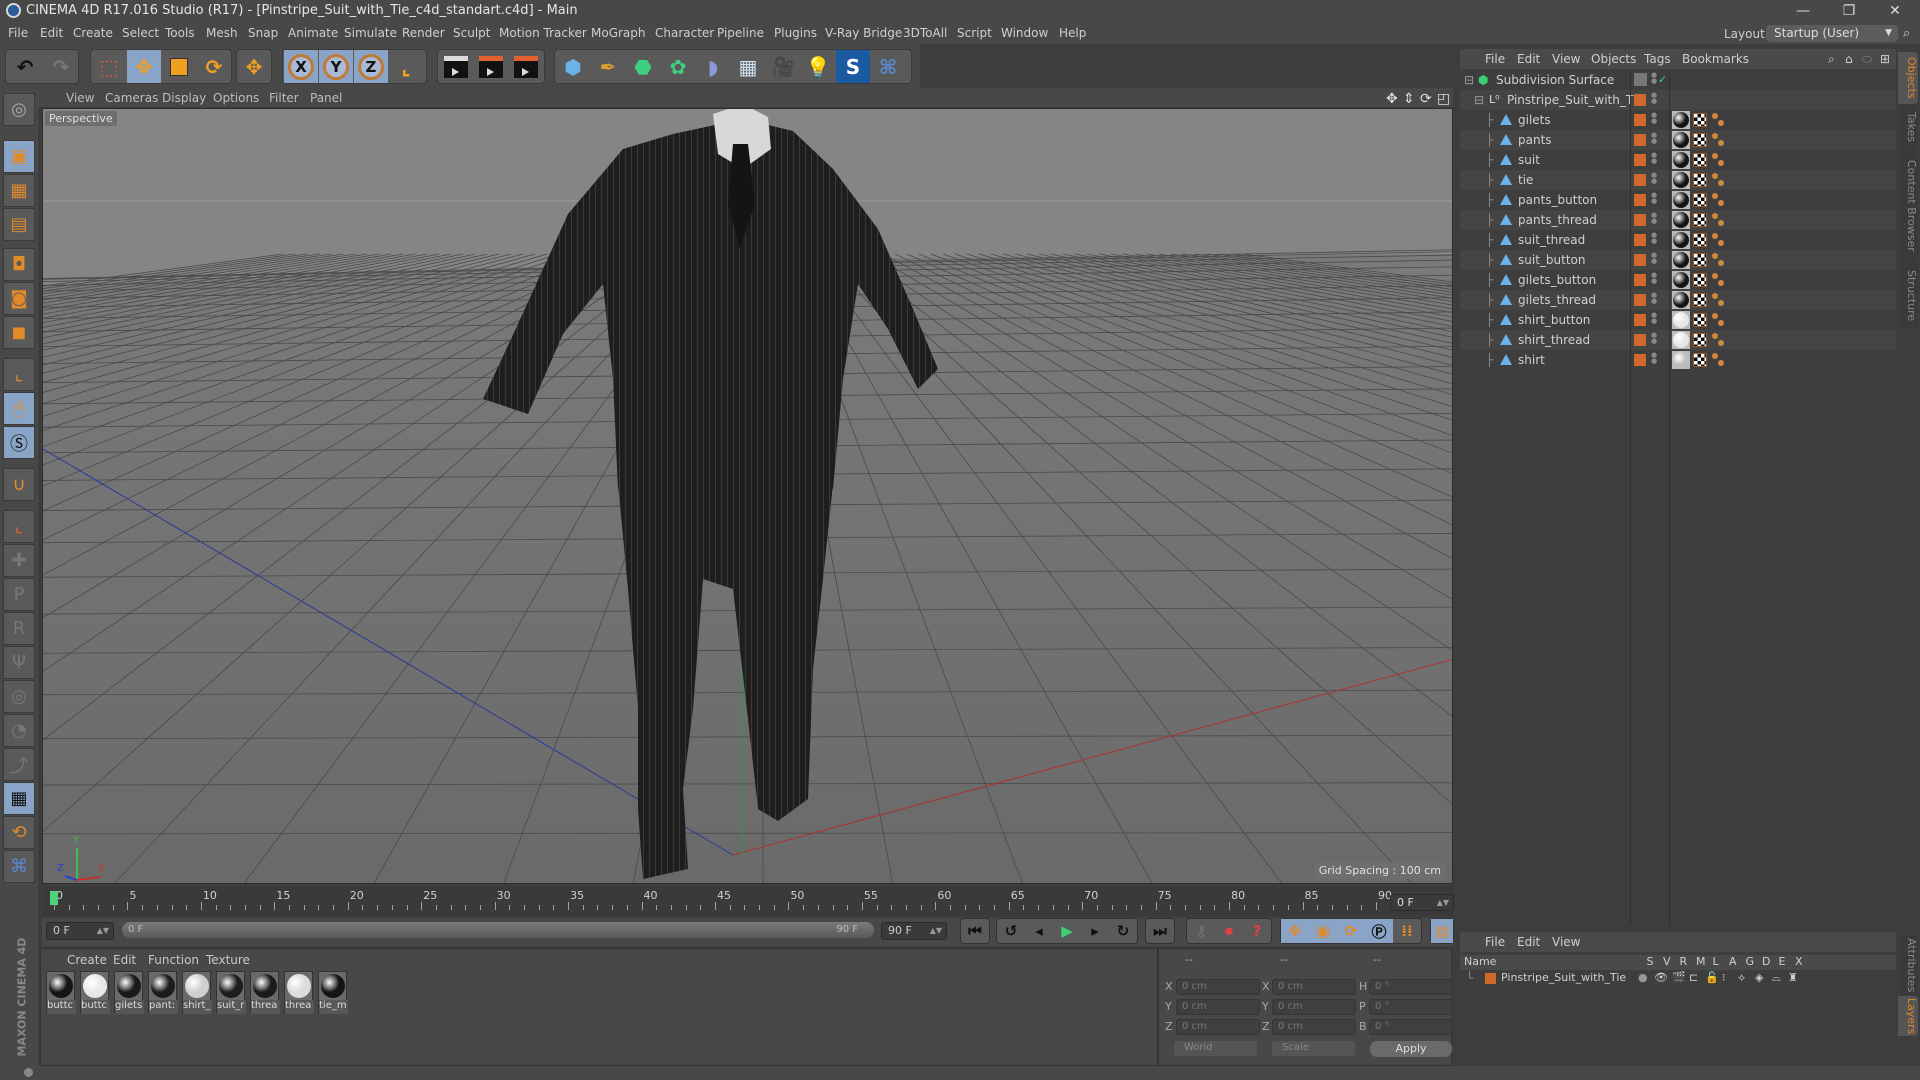 Image resolution: width=1920 pixels, height=1080 pixels. What do you see at coordinates (491, 66) in the screenshot?
I see `render-picture-viewer-icon` at bounding box center [491, 66].